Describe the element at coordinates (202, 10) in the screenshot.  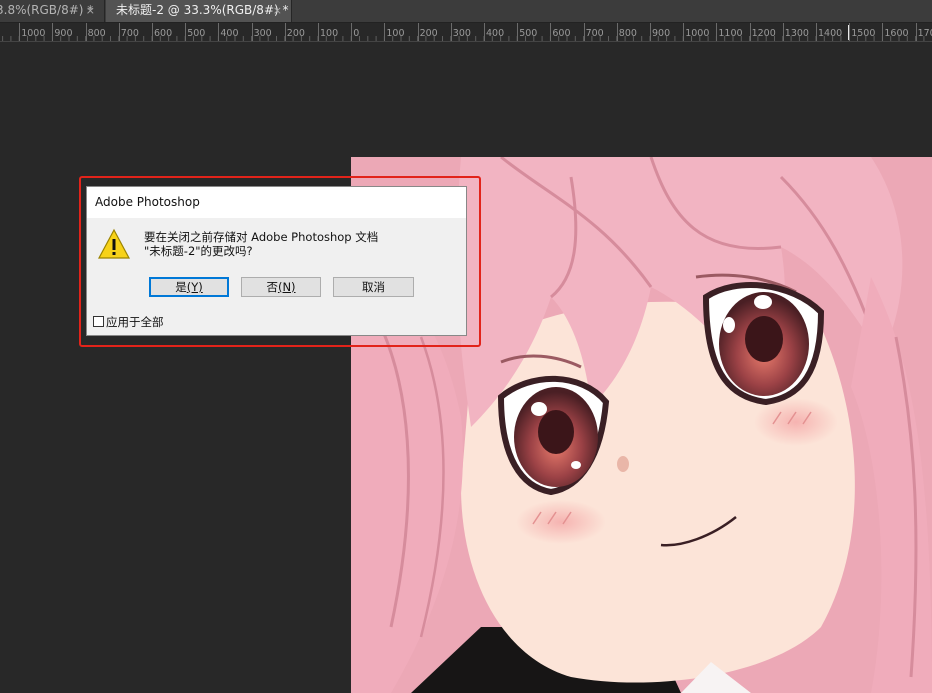
I see `tab-label: 未标题-2 @ 33.3%(RGB/8#) *` at that location.